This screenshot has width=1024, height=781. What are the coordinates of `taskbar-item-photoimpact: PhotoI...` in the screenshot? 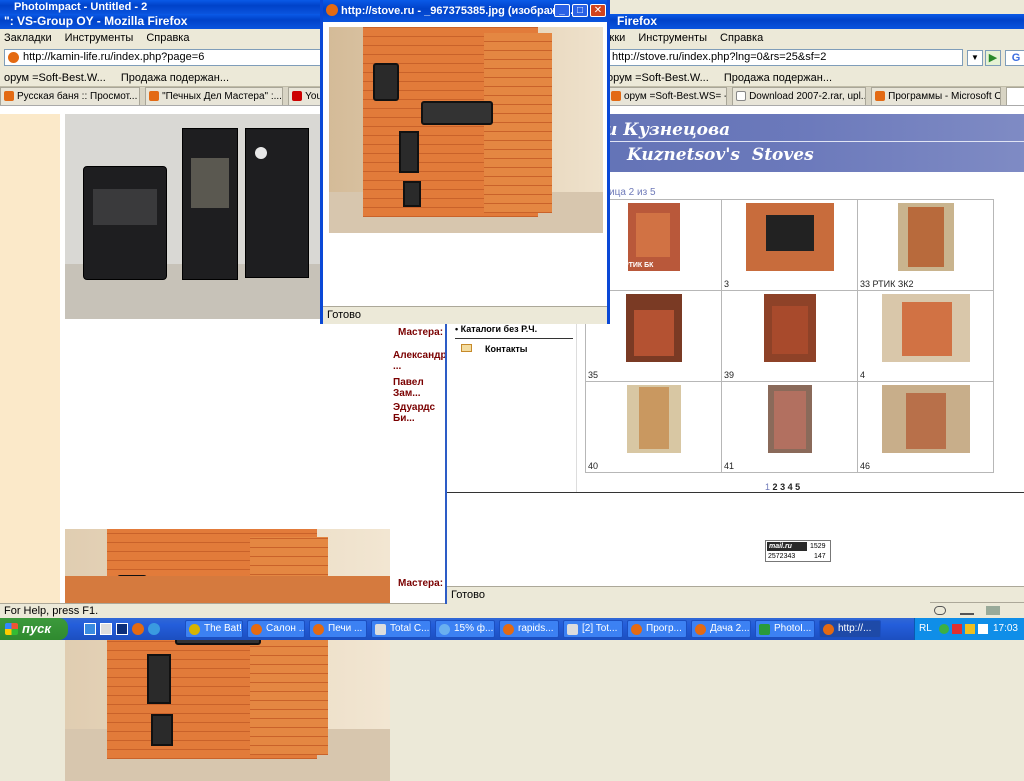 It's located at (785, 629).